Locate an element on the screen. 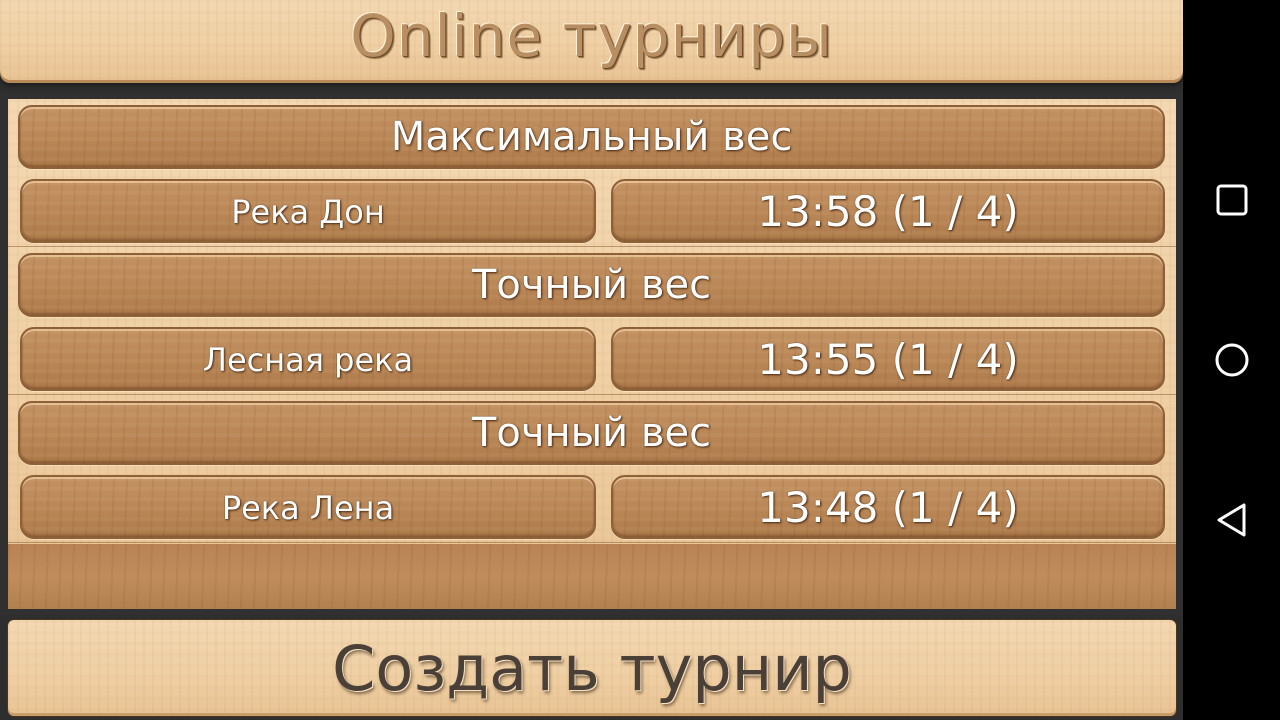 This screenshot has height=720, width=1280. square-icon is located at coordinates (1232, 200).